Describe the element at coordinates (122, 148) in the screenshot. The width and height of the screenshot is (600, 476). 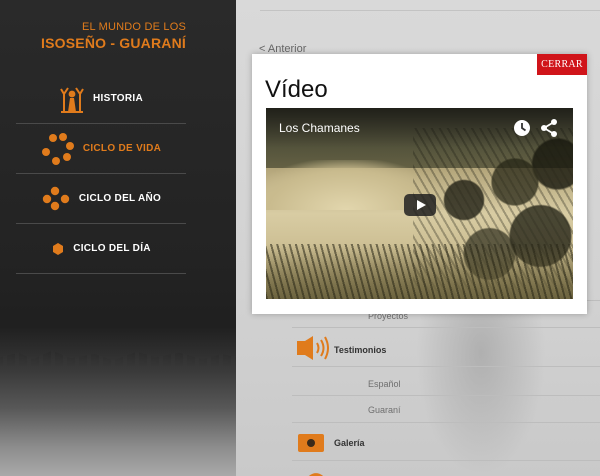
I see `menu-item-label: CICLO DE VIDA` at that location.